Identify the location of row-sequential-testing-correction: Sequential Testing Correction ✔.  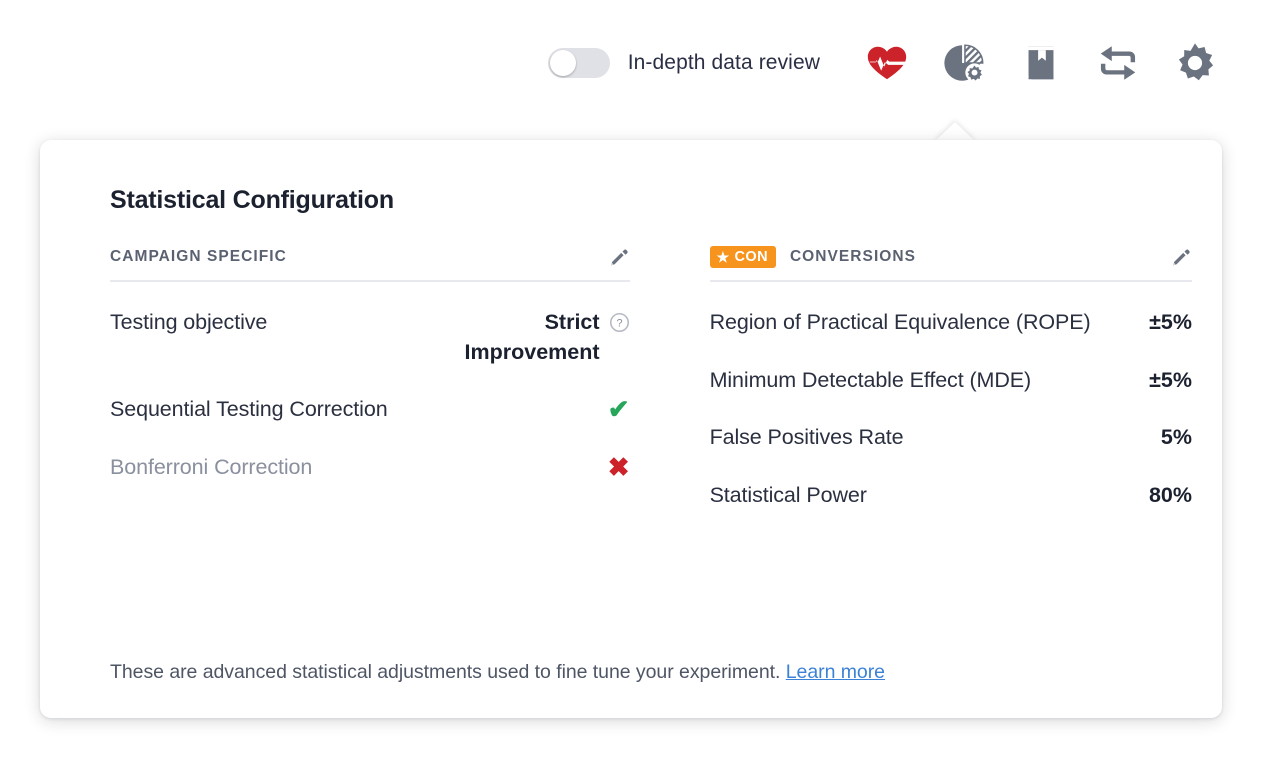
(370, 410).